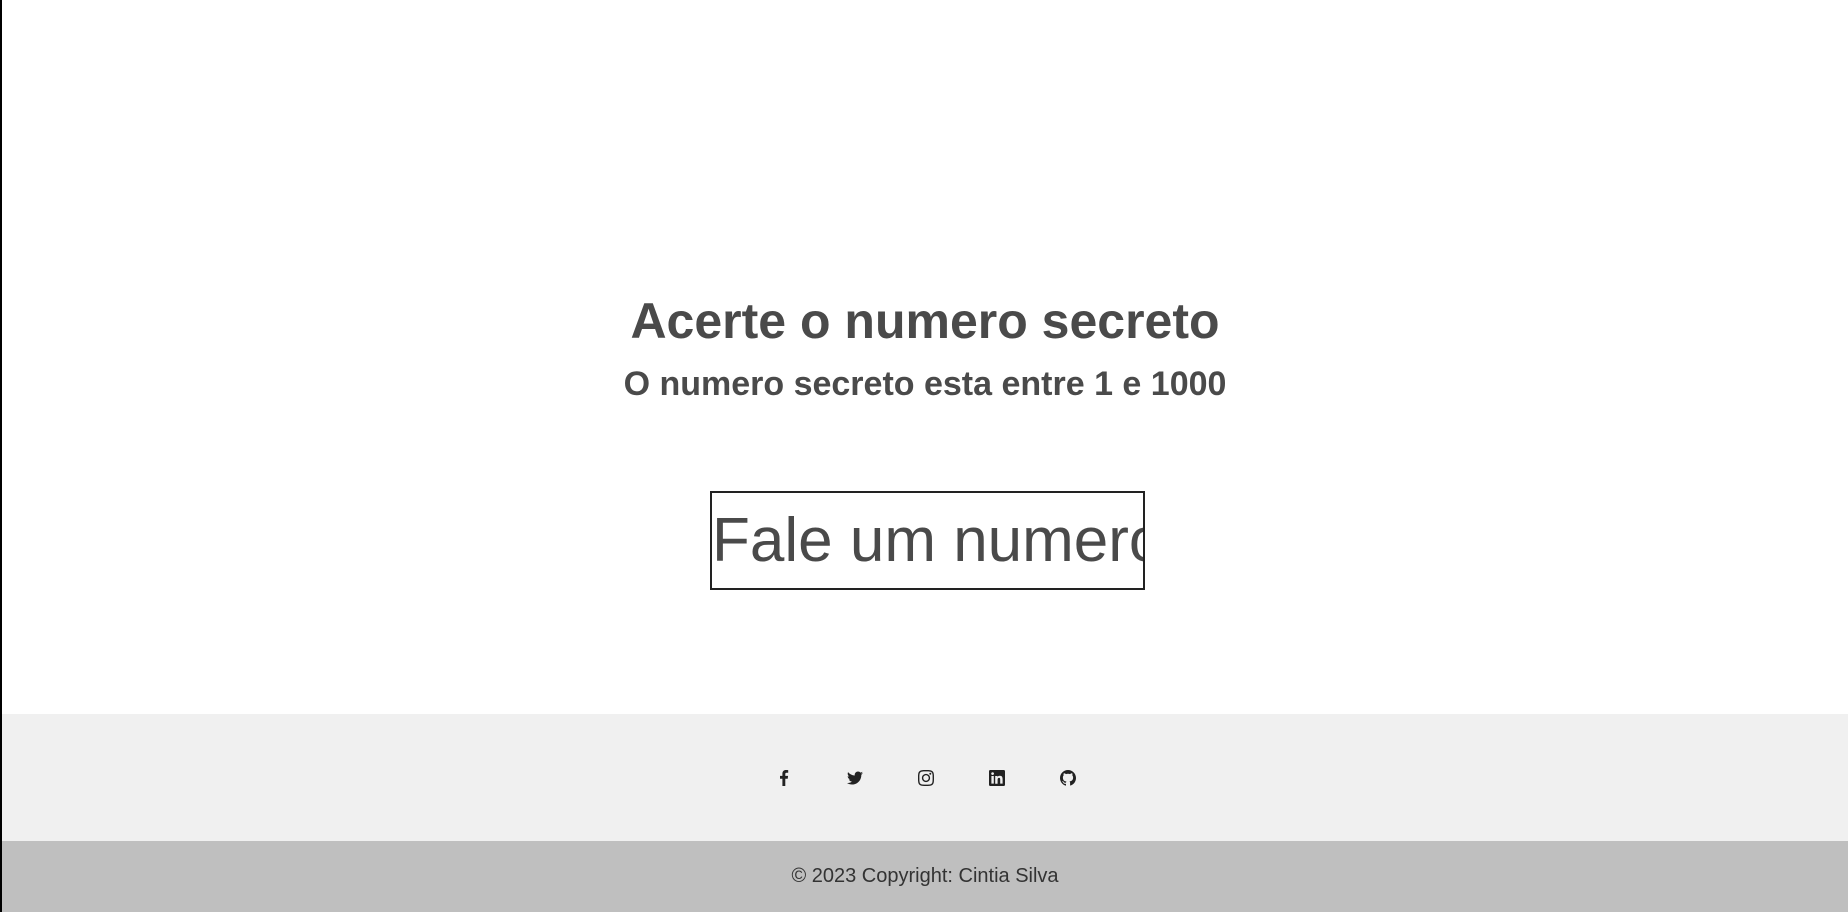  I want to click on social-links, so click(926, 778).